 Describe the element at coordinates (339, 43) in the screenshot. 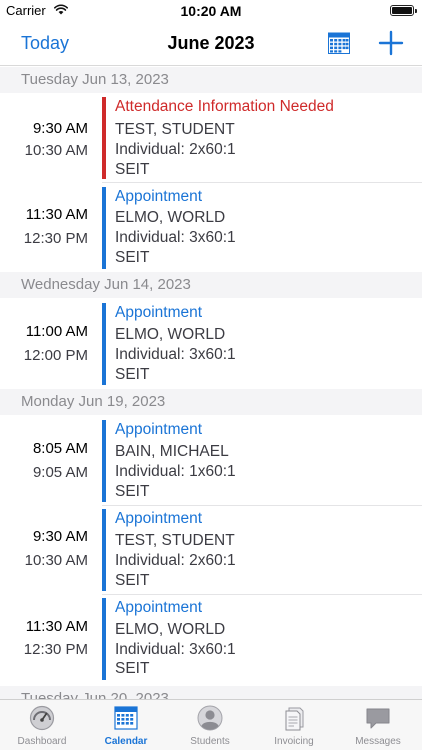

I see `calendar-view-icon` at that location.